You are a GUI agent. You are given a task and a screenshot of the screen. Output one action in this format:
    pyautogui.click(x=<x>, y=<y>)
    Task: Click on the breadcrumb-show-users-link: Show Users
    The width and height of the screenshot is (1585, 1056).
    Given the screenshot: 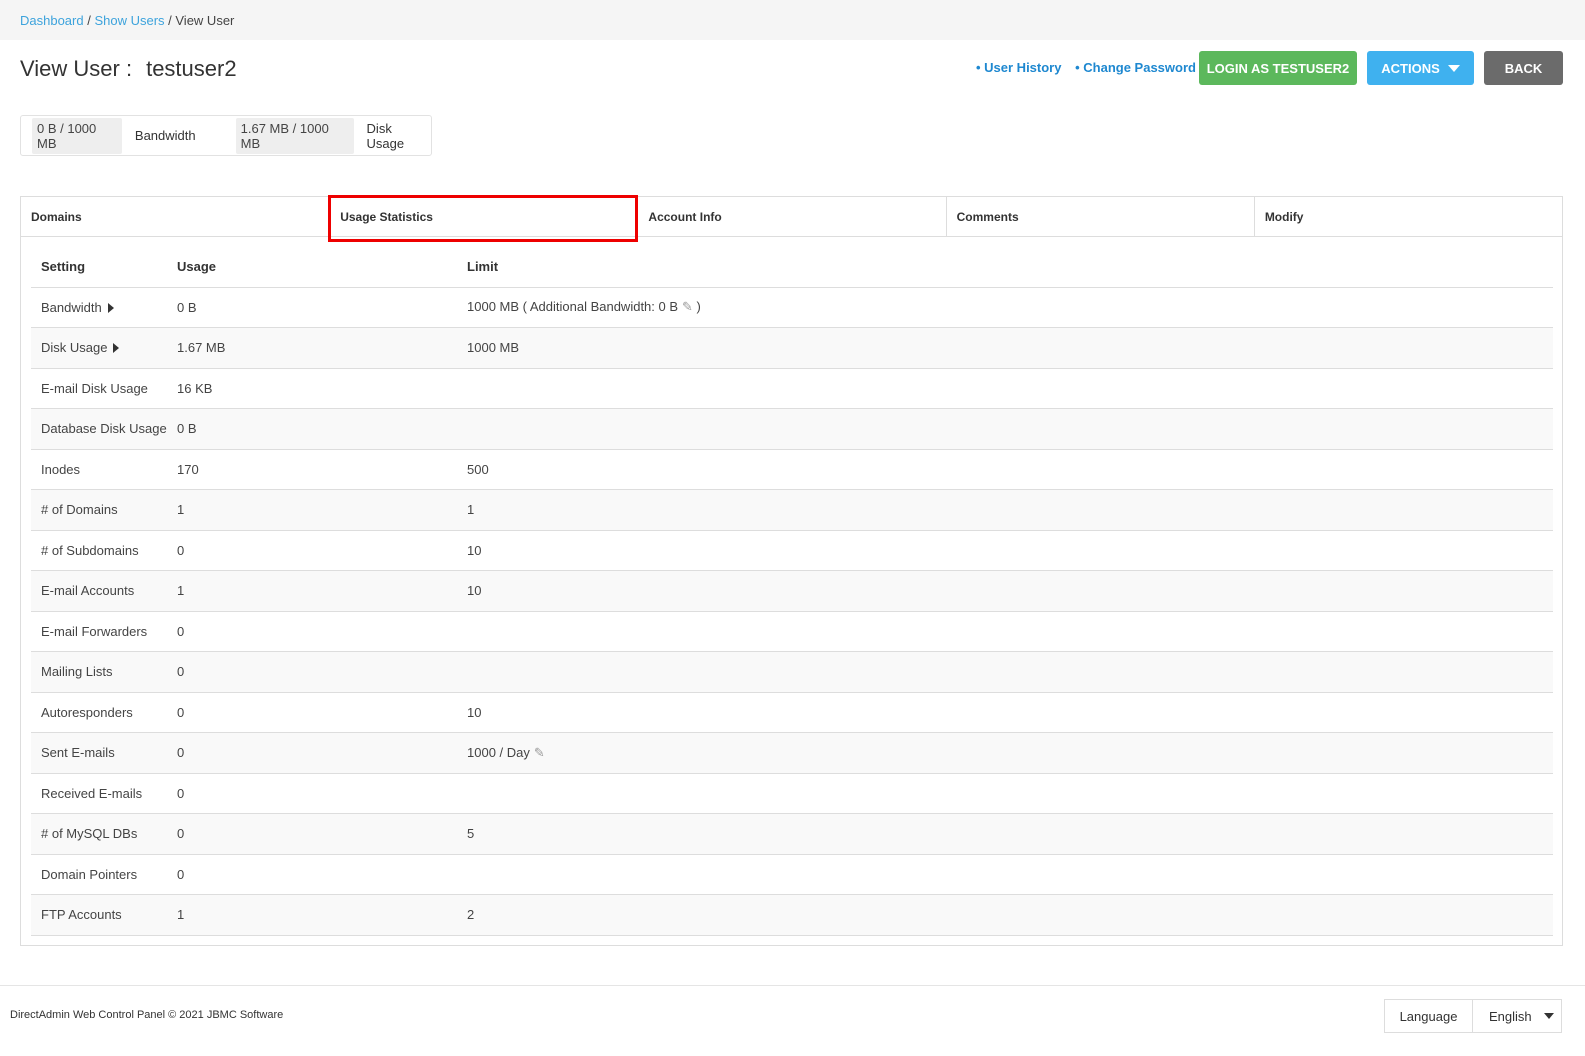 What is the action you would take?
    pyautogui.click(x=129, y=20)
    